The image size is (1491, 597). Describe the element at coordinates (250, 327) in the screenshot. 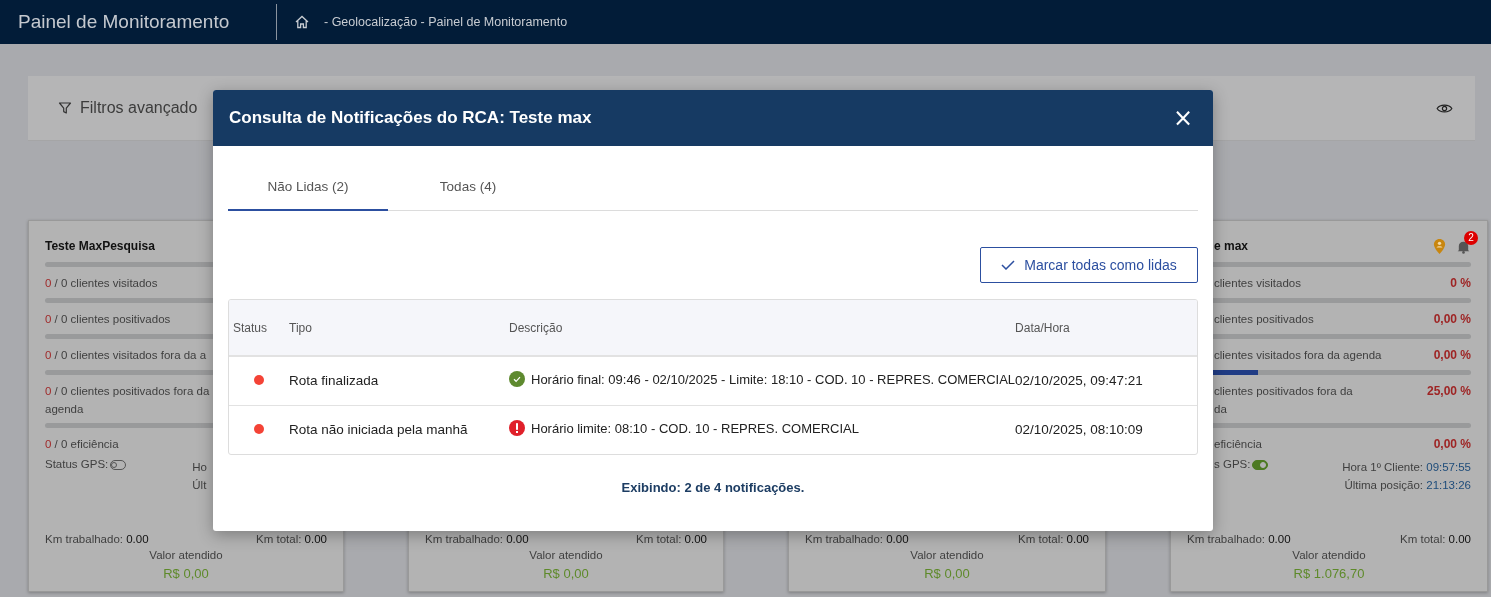

I see `column-header: Status` at that location.